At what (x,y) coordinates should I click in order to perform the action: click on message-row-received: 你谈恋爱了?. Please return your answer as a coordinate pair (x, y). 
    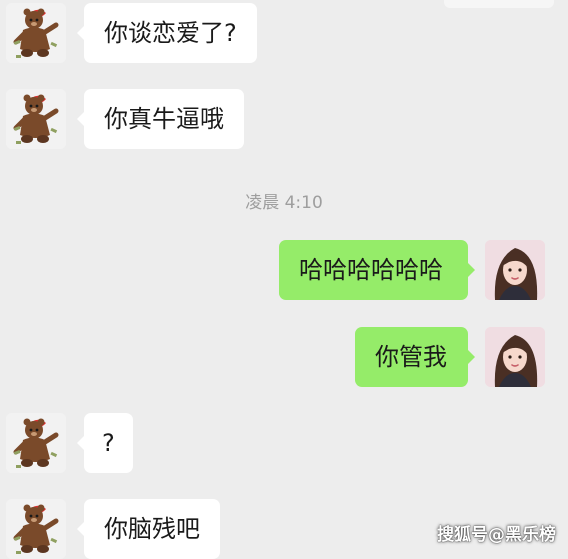
    Looking at the image, I should click on (284, 33).